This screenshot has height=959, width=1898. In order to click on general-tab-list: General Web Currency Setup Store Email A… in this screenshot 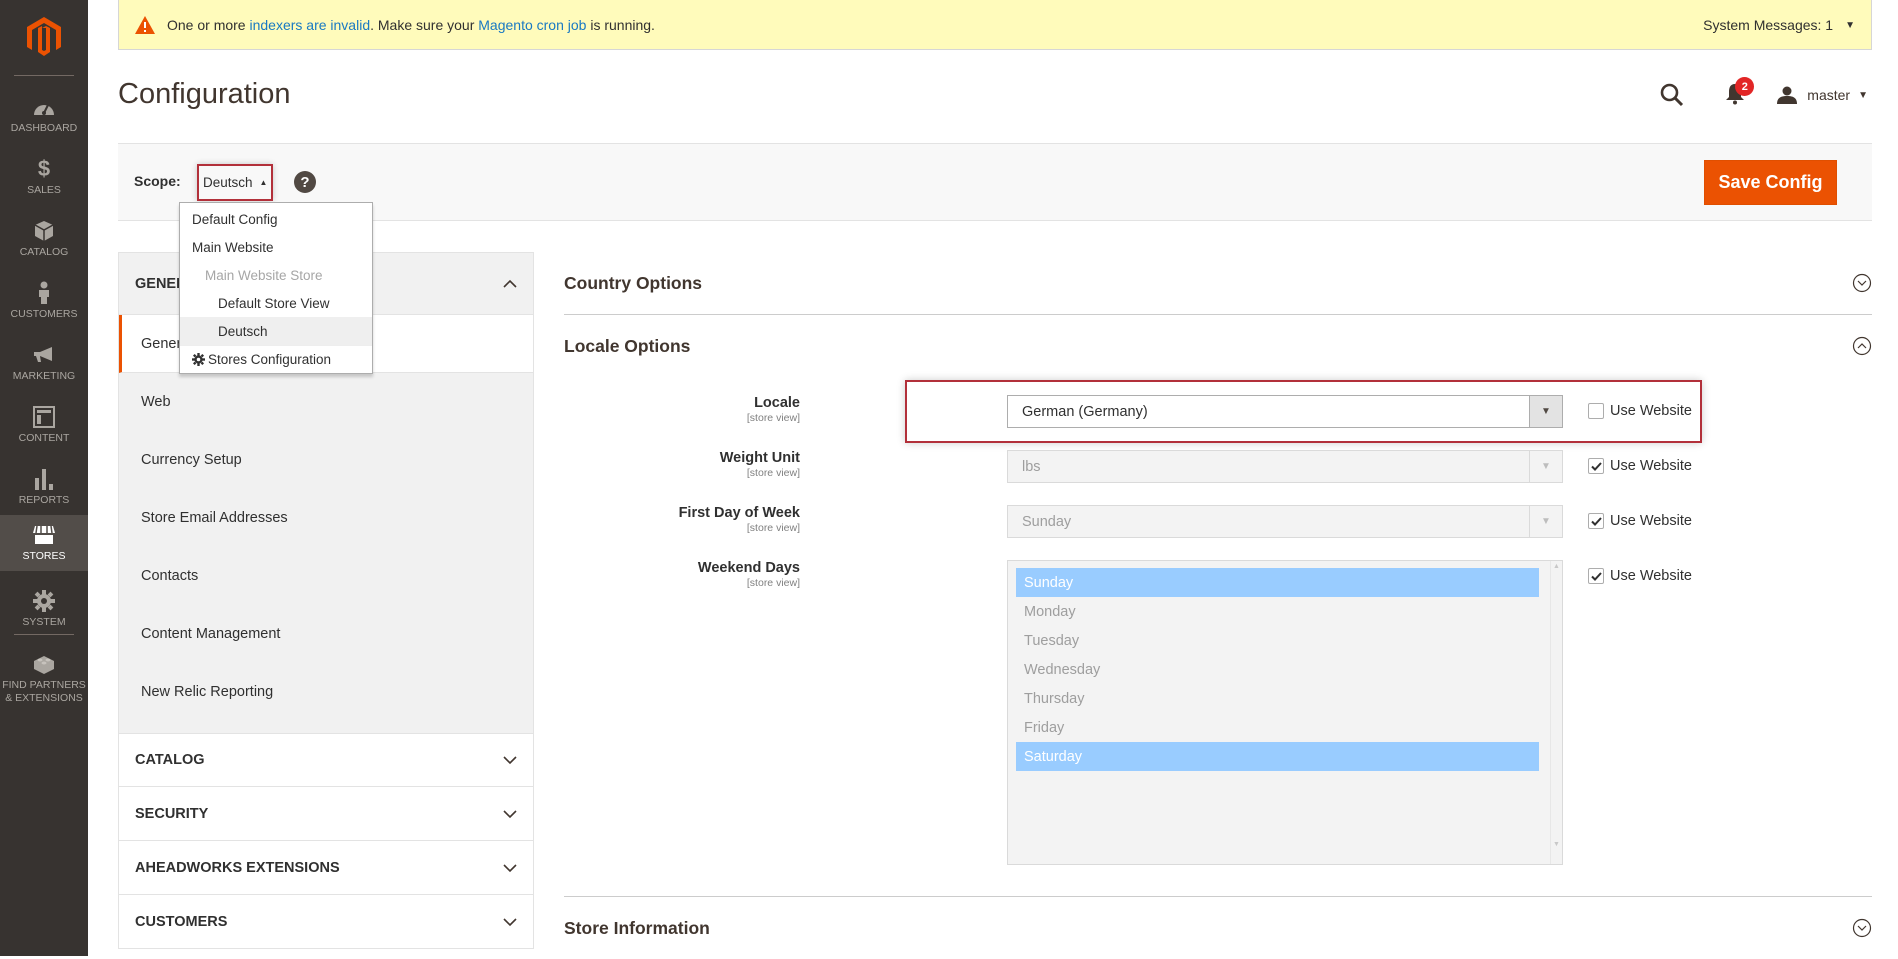, I will do `click(326, 524)`.